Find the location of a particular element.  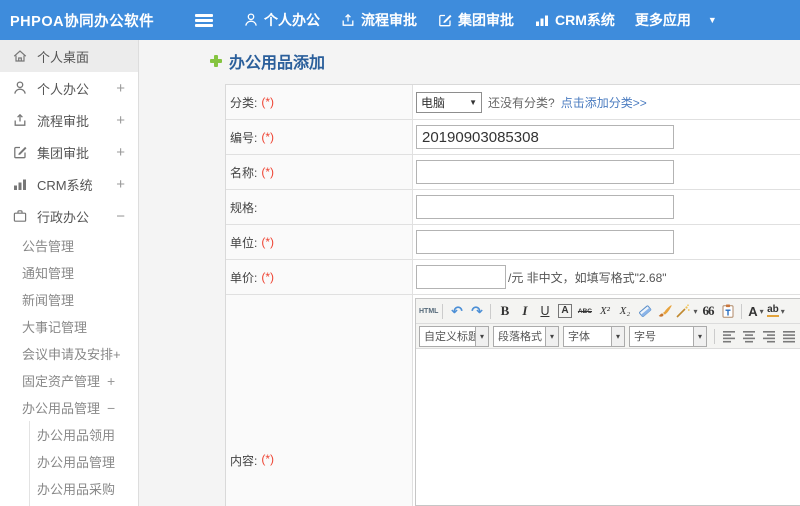

select-value: 字体 is located at coordinates (579, 337).